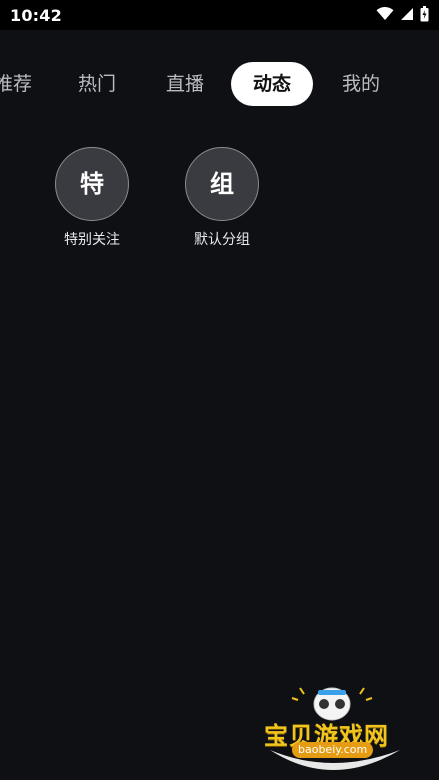 This screenshot has height=780, width=439. Describe the element at coordinates (92, 240) in the screenshot. I see `group-label: 特别关注` at that location.